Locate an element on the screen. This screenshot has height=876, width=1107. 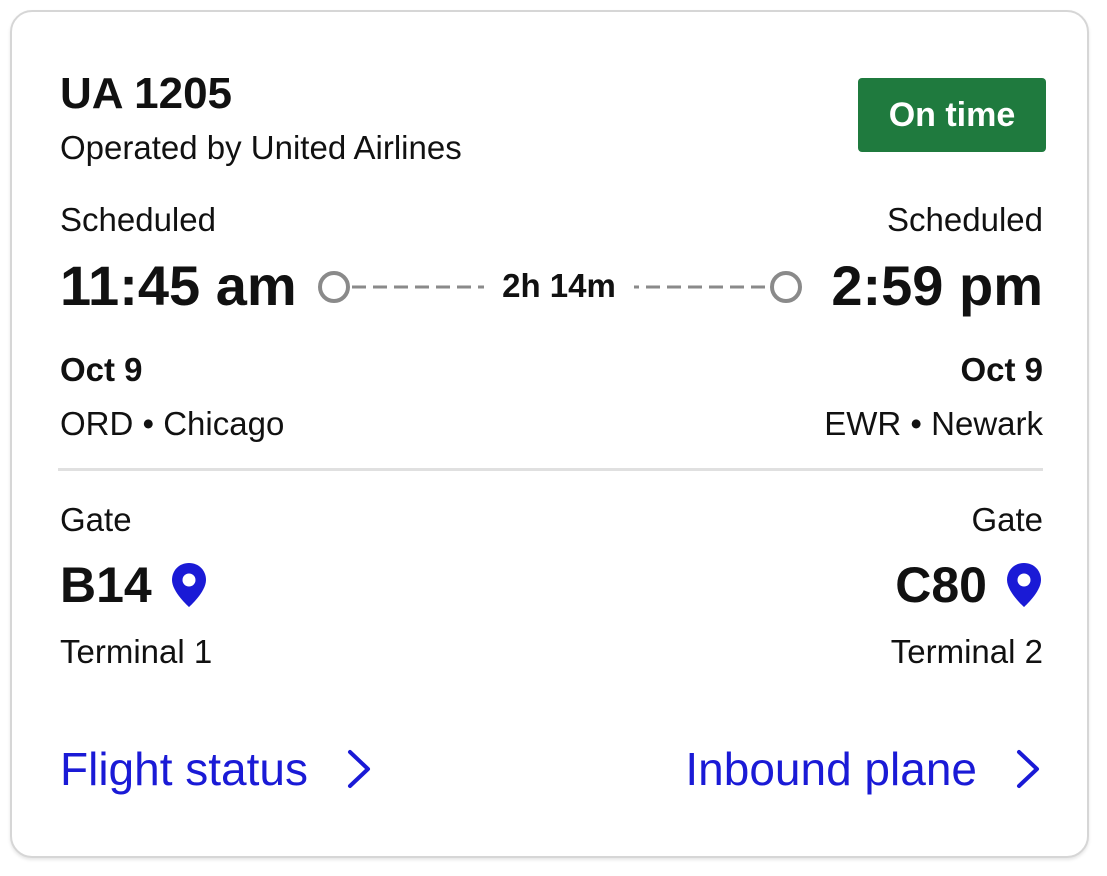
arrival-gate: C80 is located at coordinates (941, 585).